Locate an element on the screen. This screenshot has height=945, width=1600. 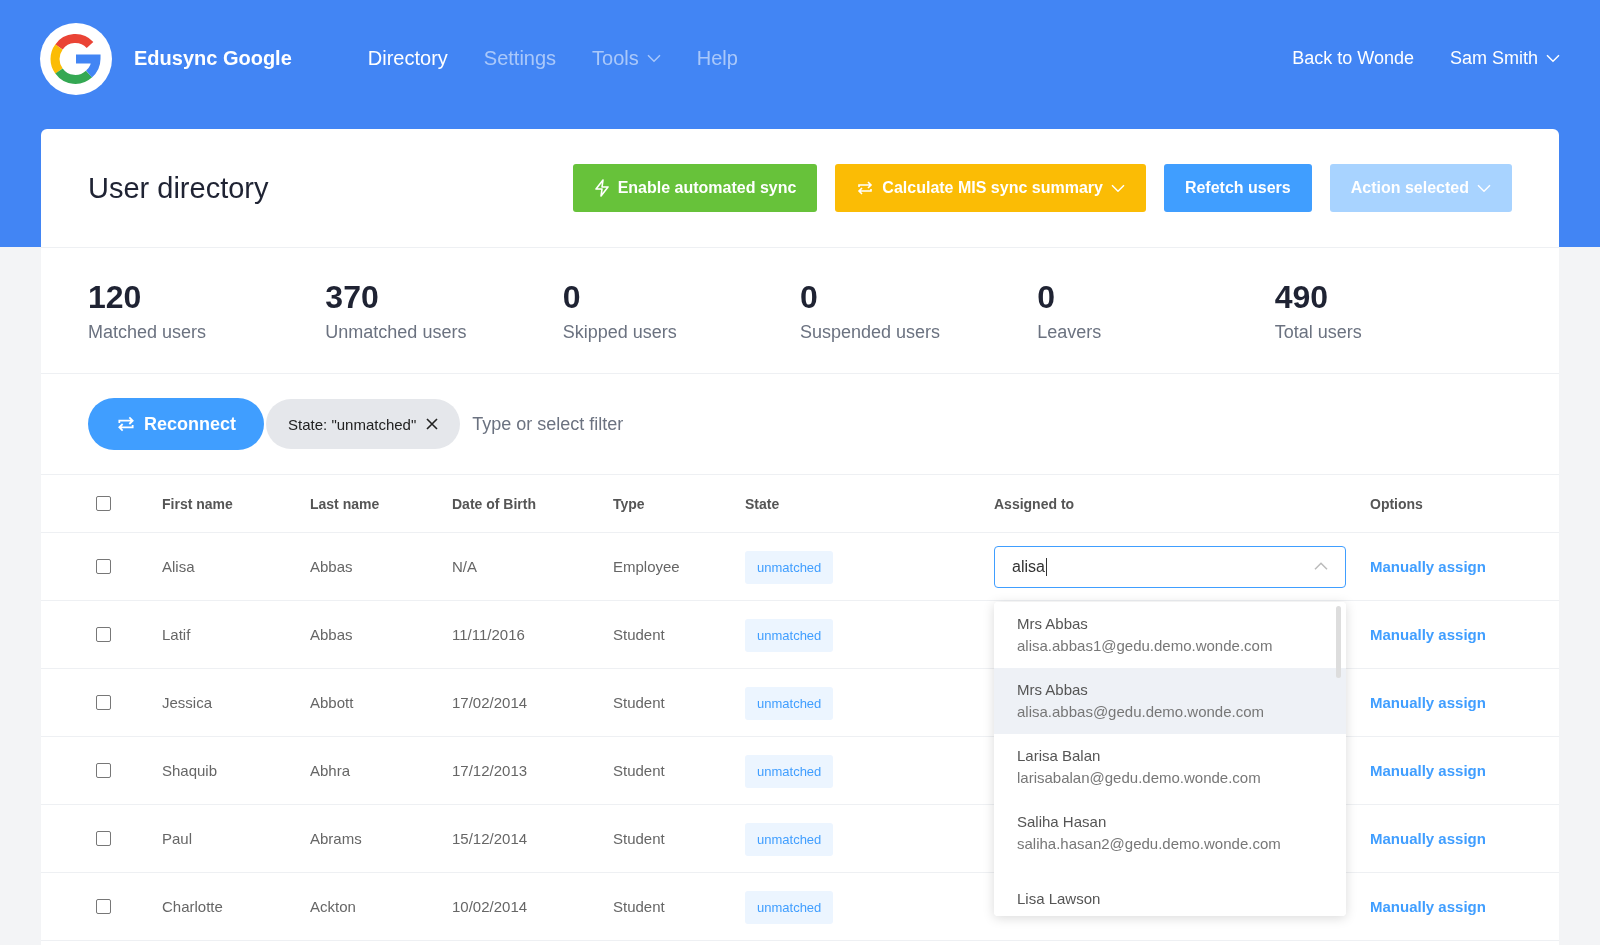
app-title: Edusync Google is located at coordinates (213, 58).